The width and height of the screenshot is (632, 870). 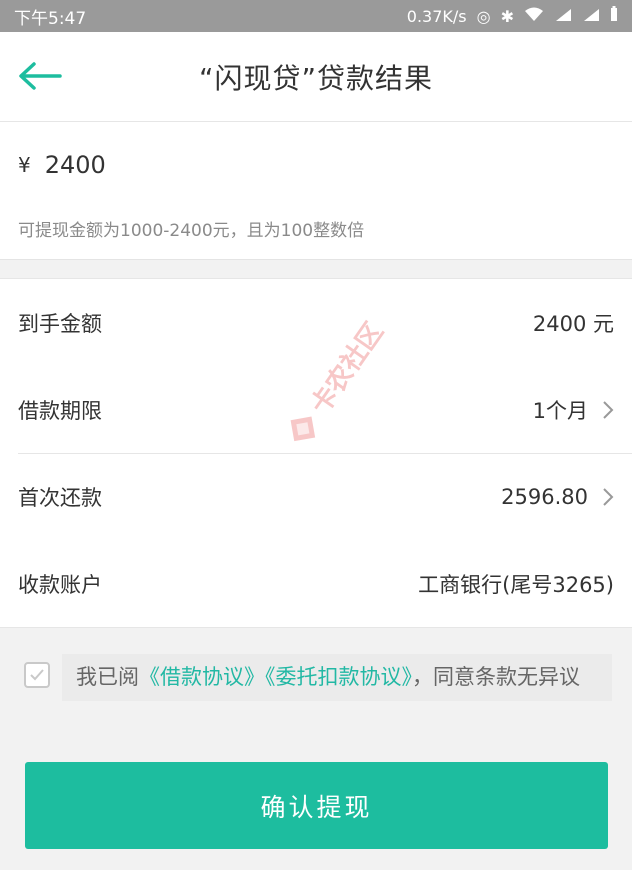 I want to click on loan-term-row: 借款期限 1个月, so click(x=316, y=409).